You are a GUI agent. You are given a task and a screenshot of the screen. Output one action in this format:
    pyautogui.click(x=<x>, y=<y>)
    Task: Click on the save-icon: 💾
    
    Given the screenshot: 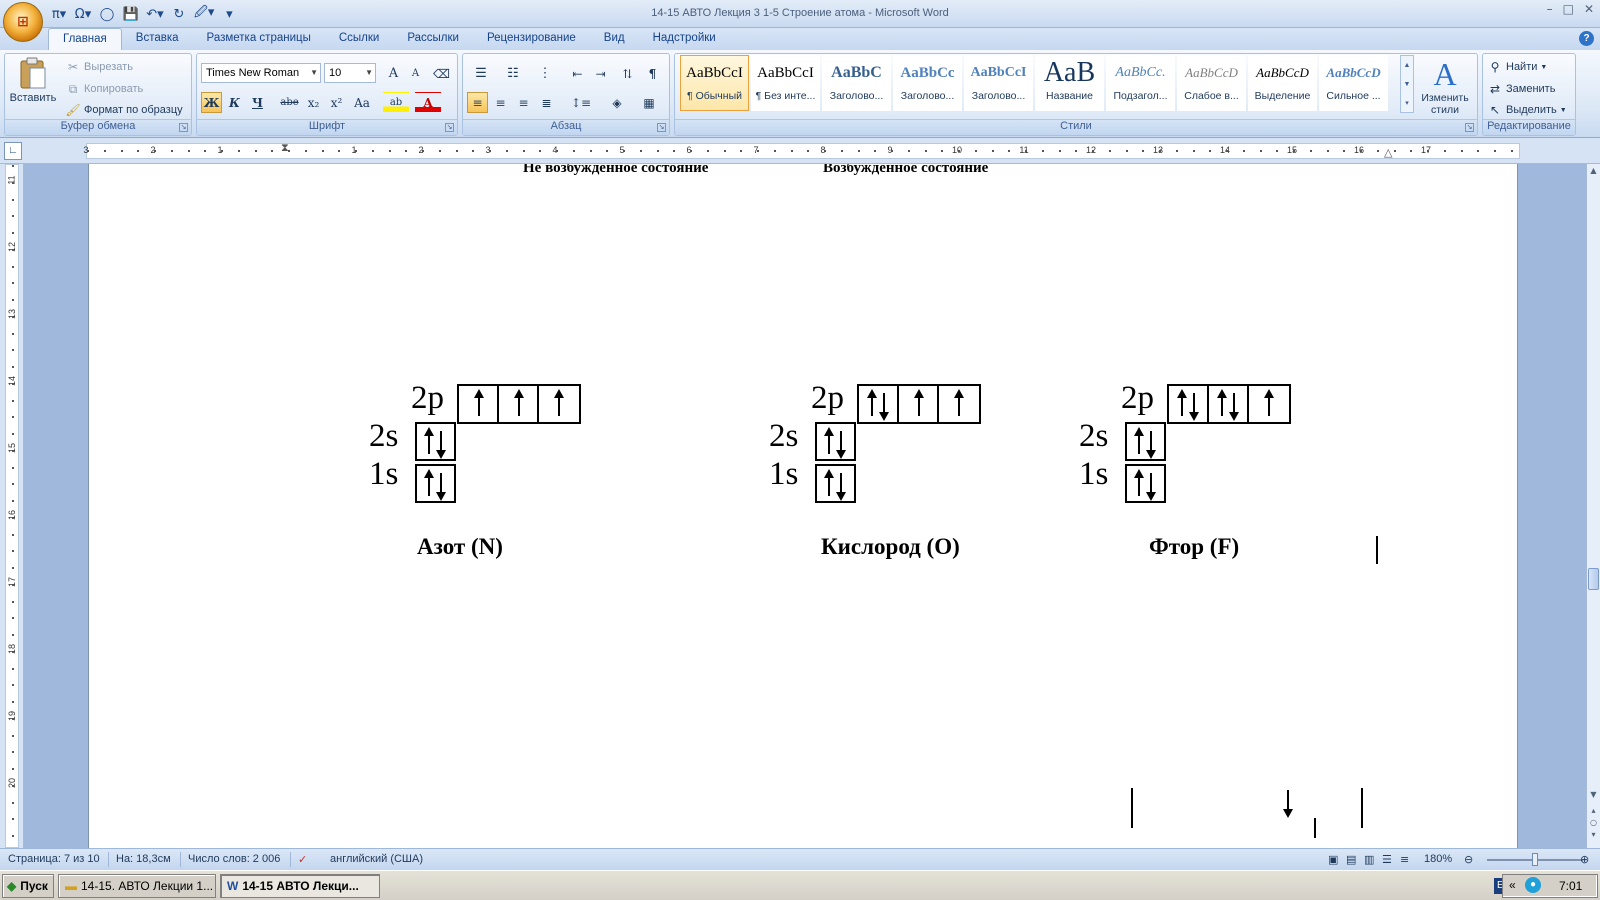 What is the action you would take?
    pyautogui.click(x=131, y=14)
    